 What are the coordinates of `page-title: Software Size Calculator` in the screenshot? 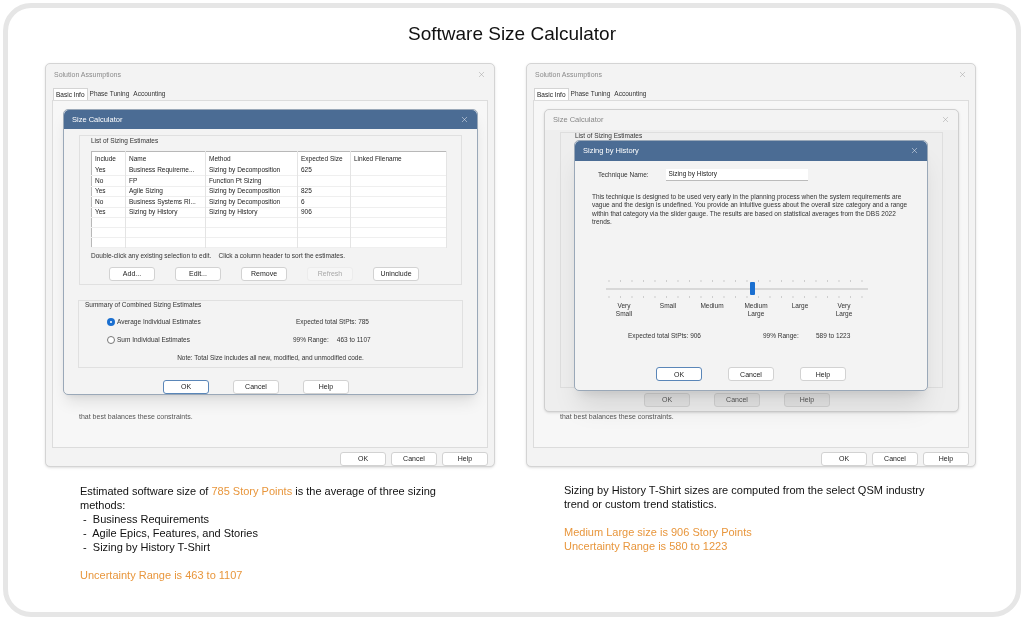 It's located at (511, 34).